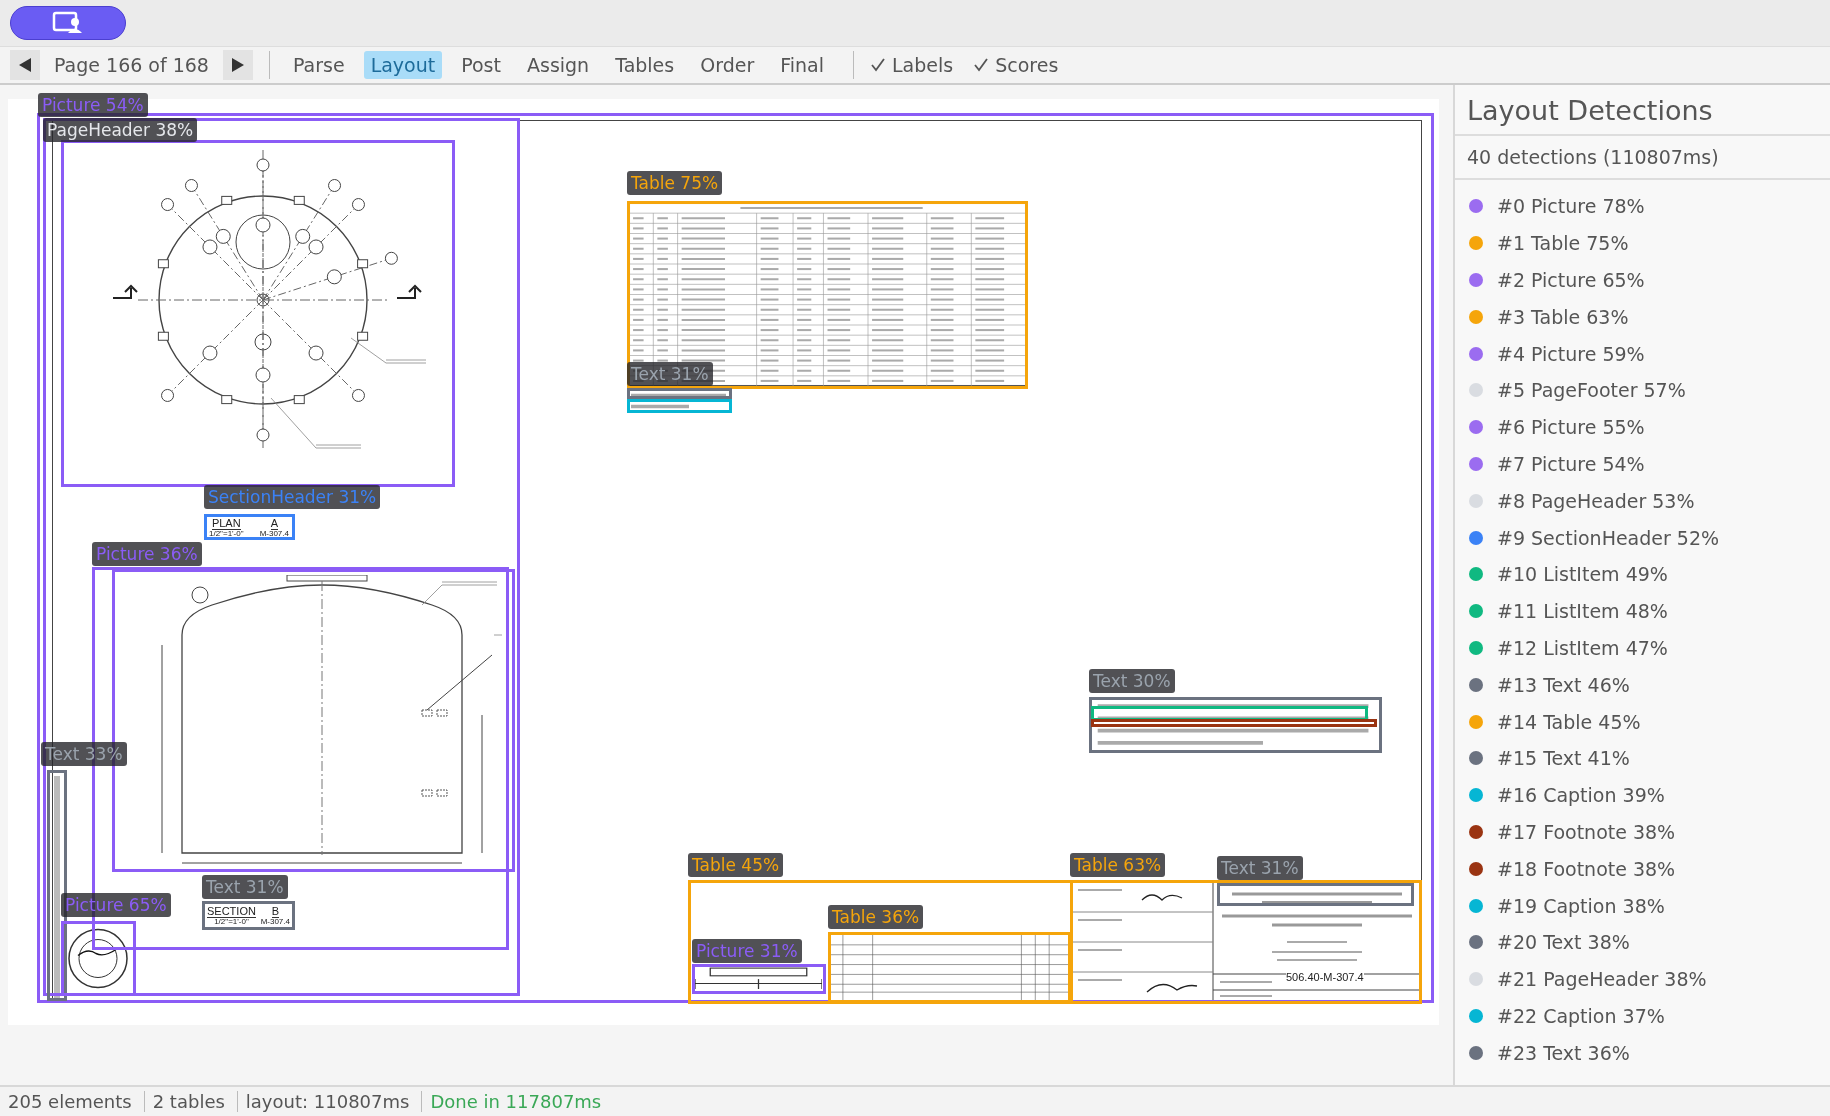 This screenshot has height=1116, width=1830. I want to click on detection-item: #4 Picture 59%, so click(1571, 353).